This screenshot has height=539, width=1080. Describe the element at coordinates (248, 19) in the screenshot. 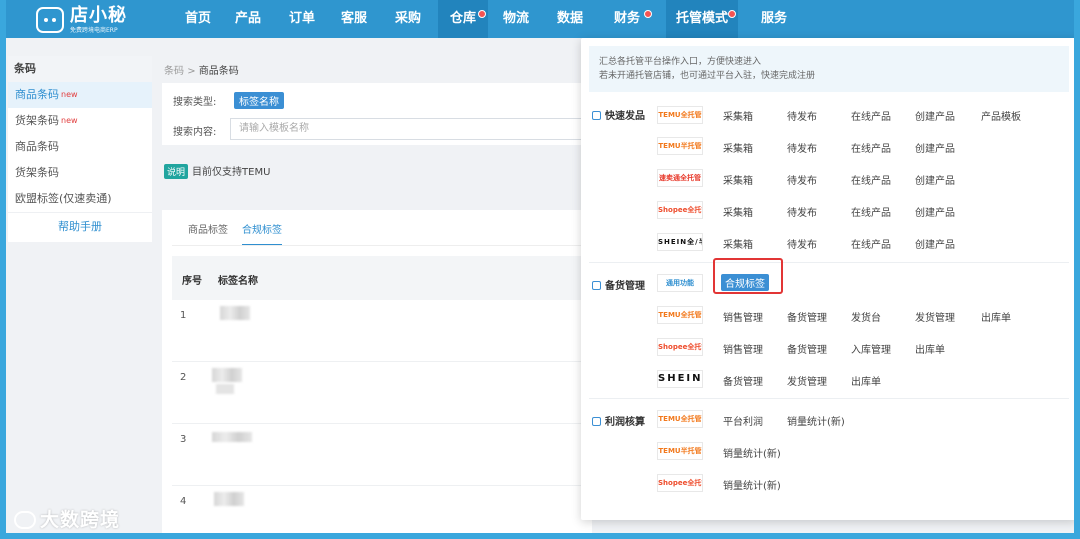

I see `nav-products: 产品` at that location.